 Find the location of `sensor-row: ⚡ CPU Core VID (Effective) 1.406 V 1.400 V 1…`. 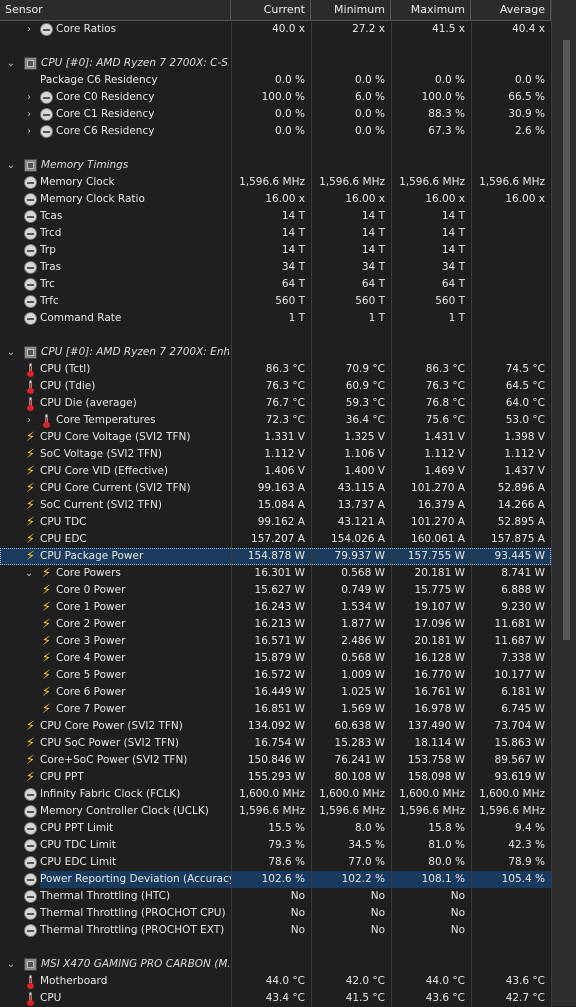

sensor-row: ⚡ CPU Core VID (Effective) 1.406 V 1.400 V 1… is located at coordinates (276, 471).